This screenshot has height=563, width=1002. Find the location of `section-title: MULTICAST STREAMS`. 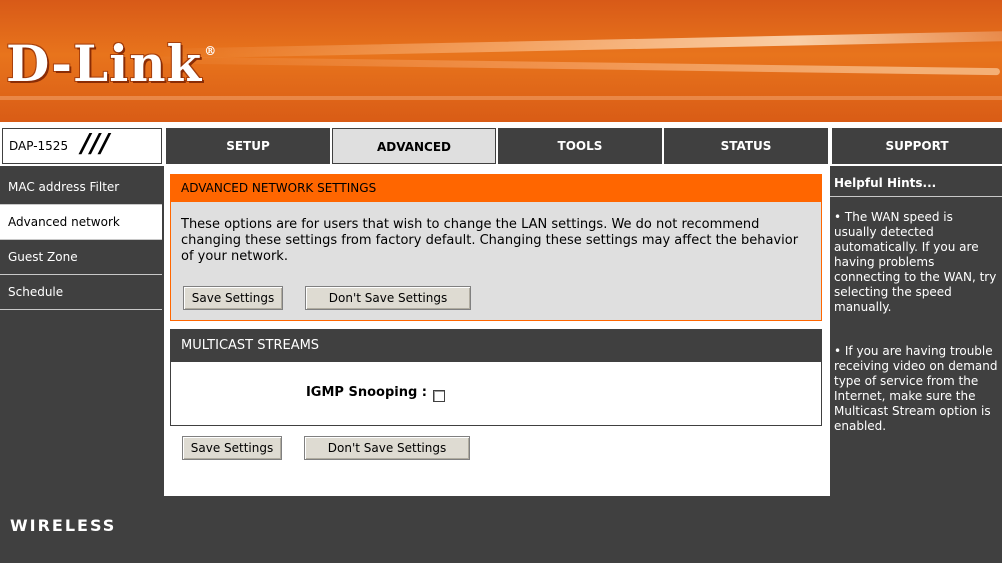

section-title: MULTICAST STREAMS is located at coordinates (496, 346).